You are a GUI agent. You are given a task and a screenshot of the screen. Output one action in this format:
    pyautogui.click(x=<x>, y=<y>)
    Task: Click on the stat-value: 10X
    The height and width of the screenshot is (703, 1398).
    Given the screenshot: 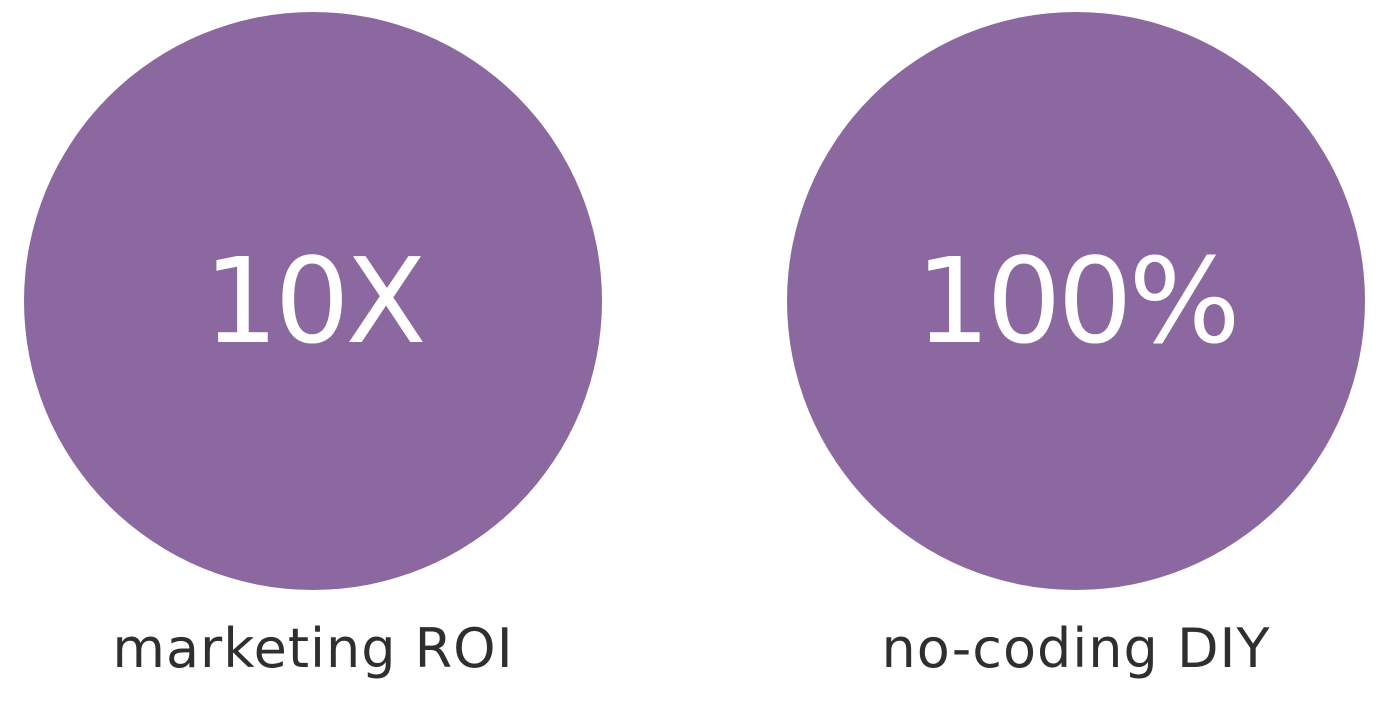 What is the action you would take?
    pyautogui.click(x=315, y=301)
    